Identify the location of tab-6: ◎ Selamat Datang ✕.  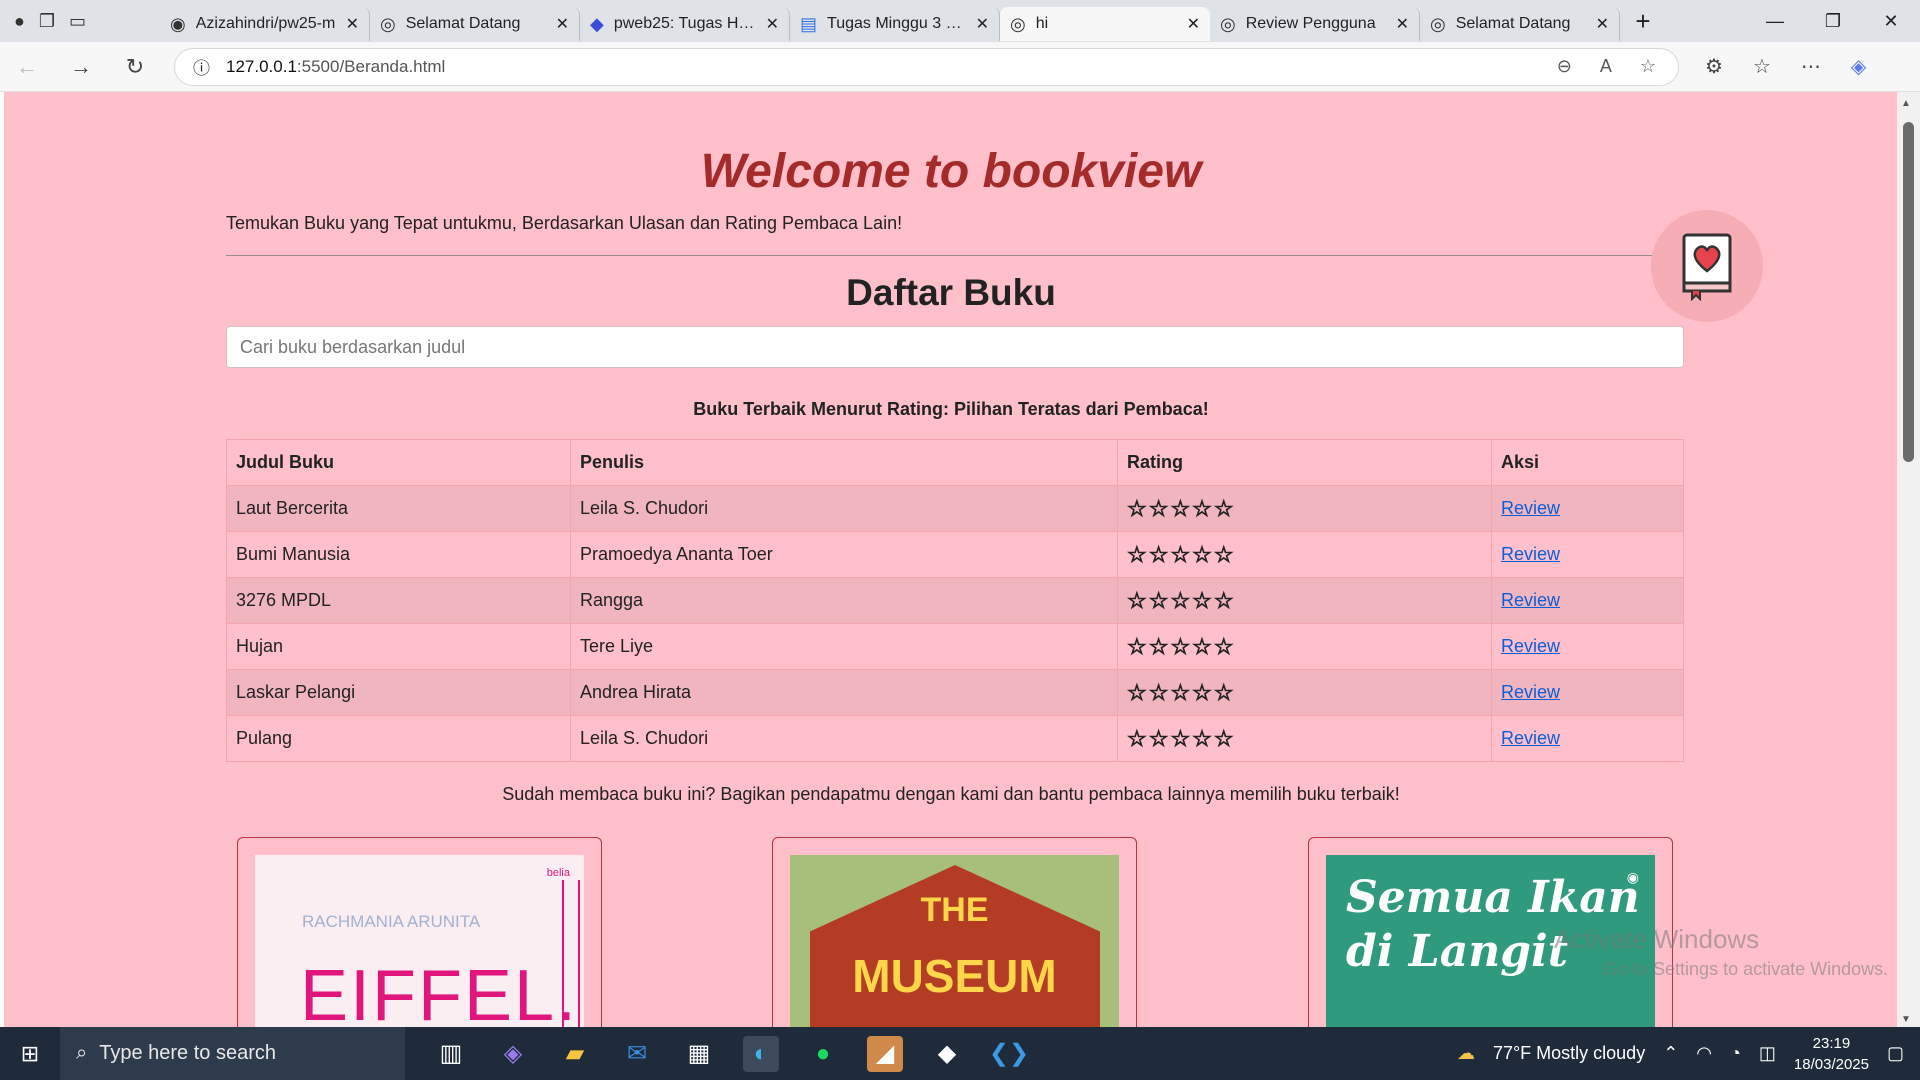
(1520, 24).